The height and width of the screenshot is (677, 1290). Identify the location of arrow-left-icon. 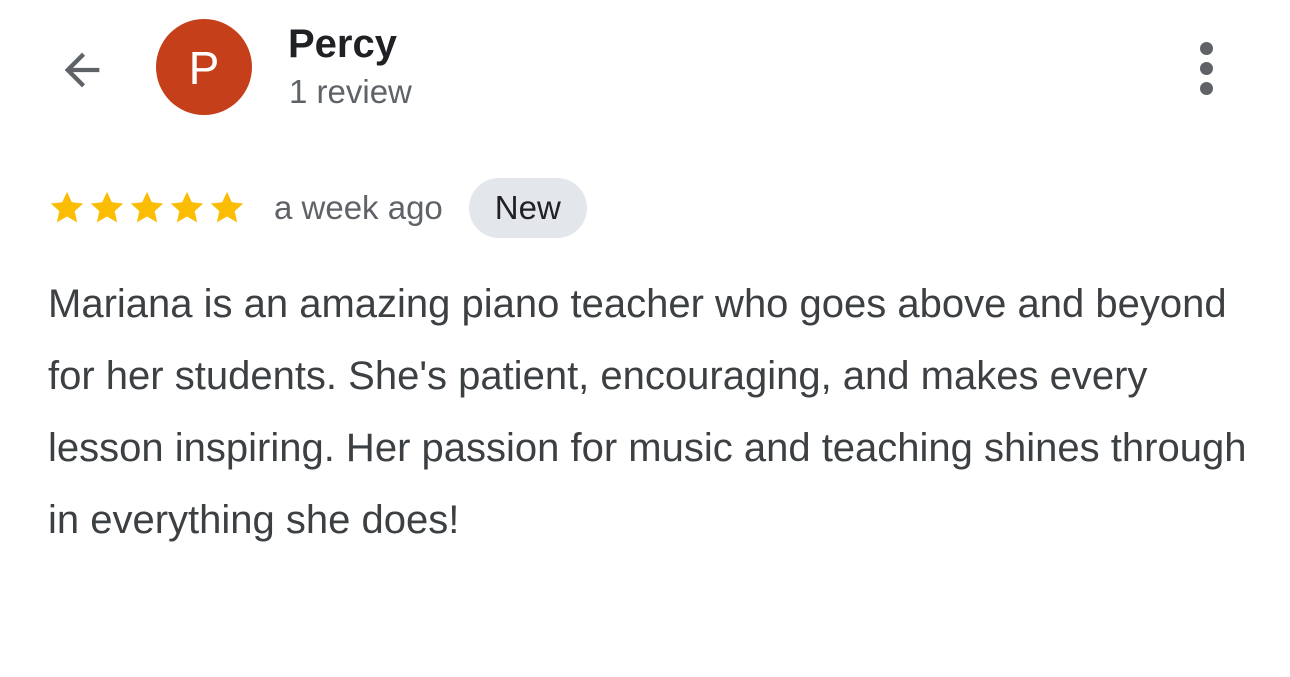
(82, 70).